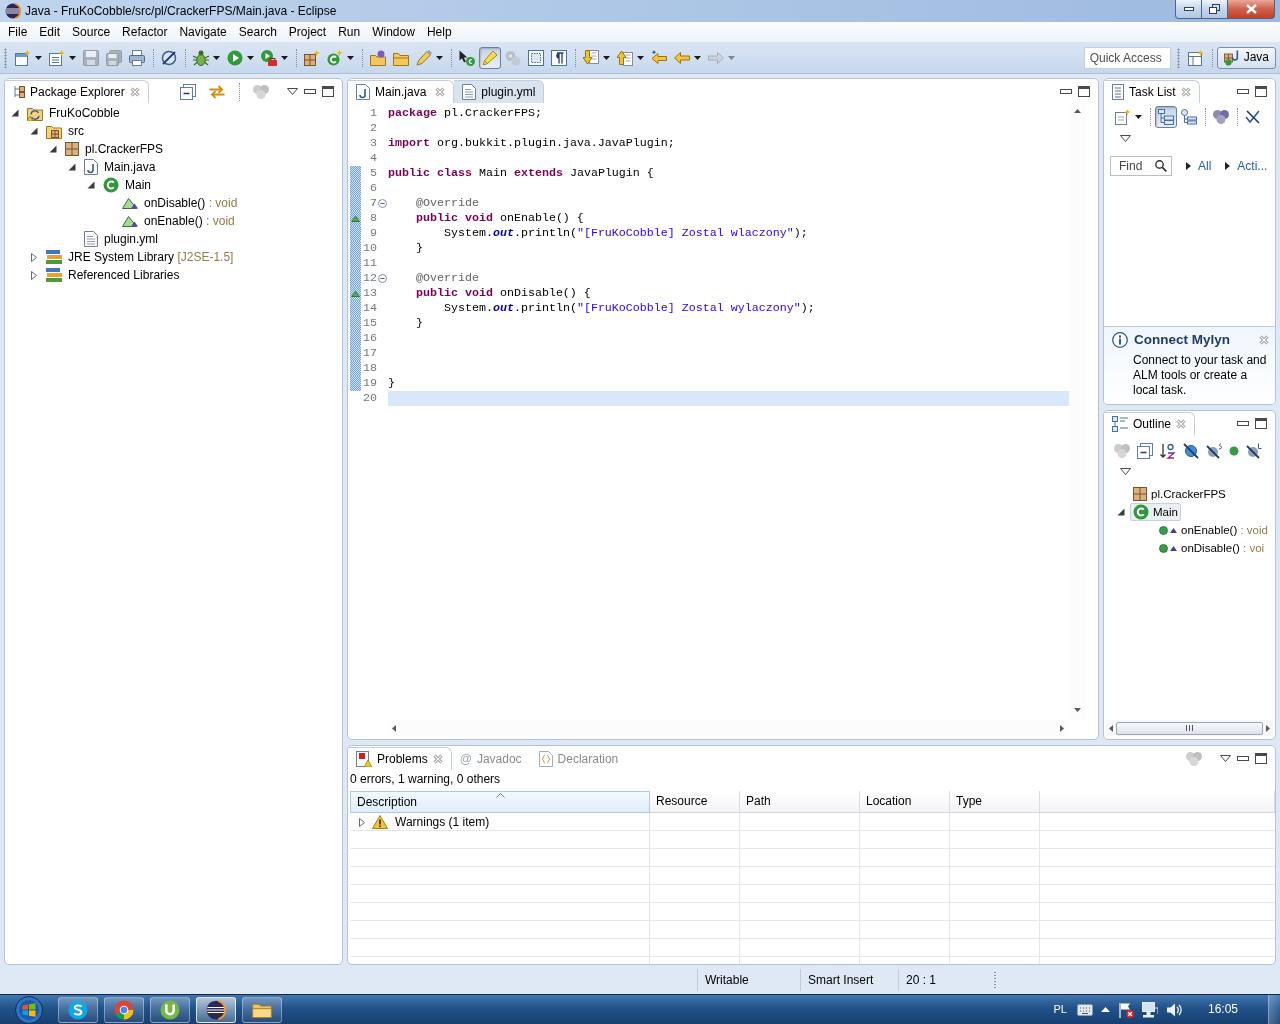 This screenshot has height=1024, width=1280. What do you see at coordinates (120, 167) in the screenshot?
I see `tree-item: Main.java` at bounding box center [120, 167].